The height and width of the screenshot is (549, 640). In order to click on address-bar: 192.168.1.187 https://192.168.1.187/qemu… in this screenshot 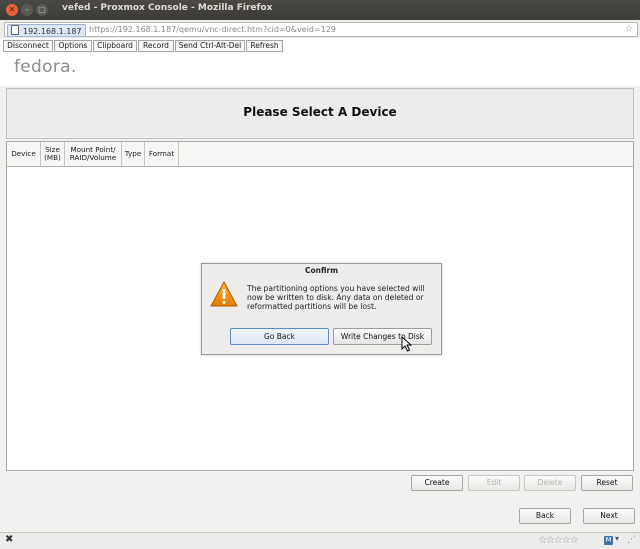, I will do `click(321, 29)`.